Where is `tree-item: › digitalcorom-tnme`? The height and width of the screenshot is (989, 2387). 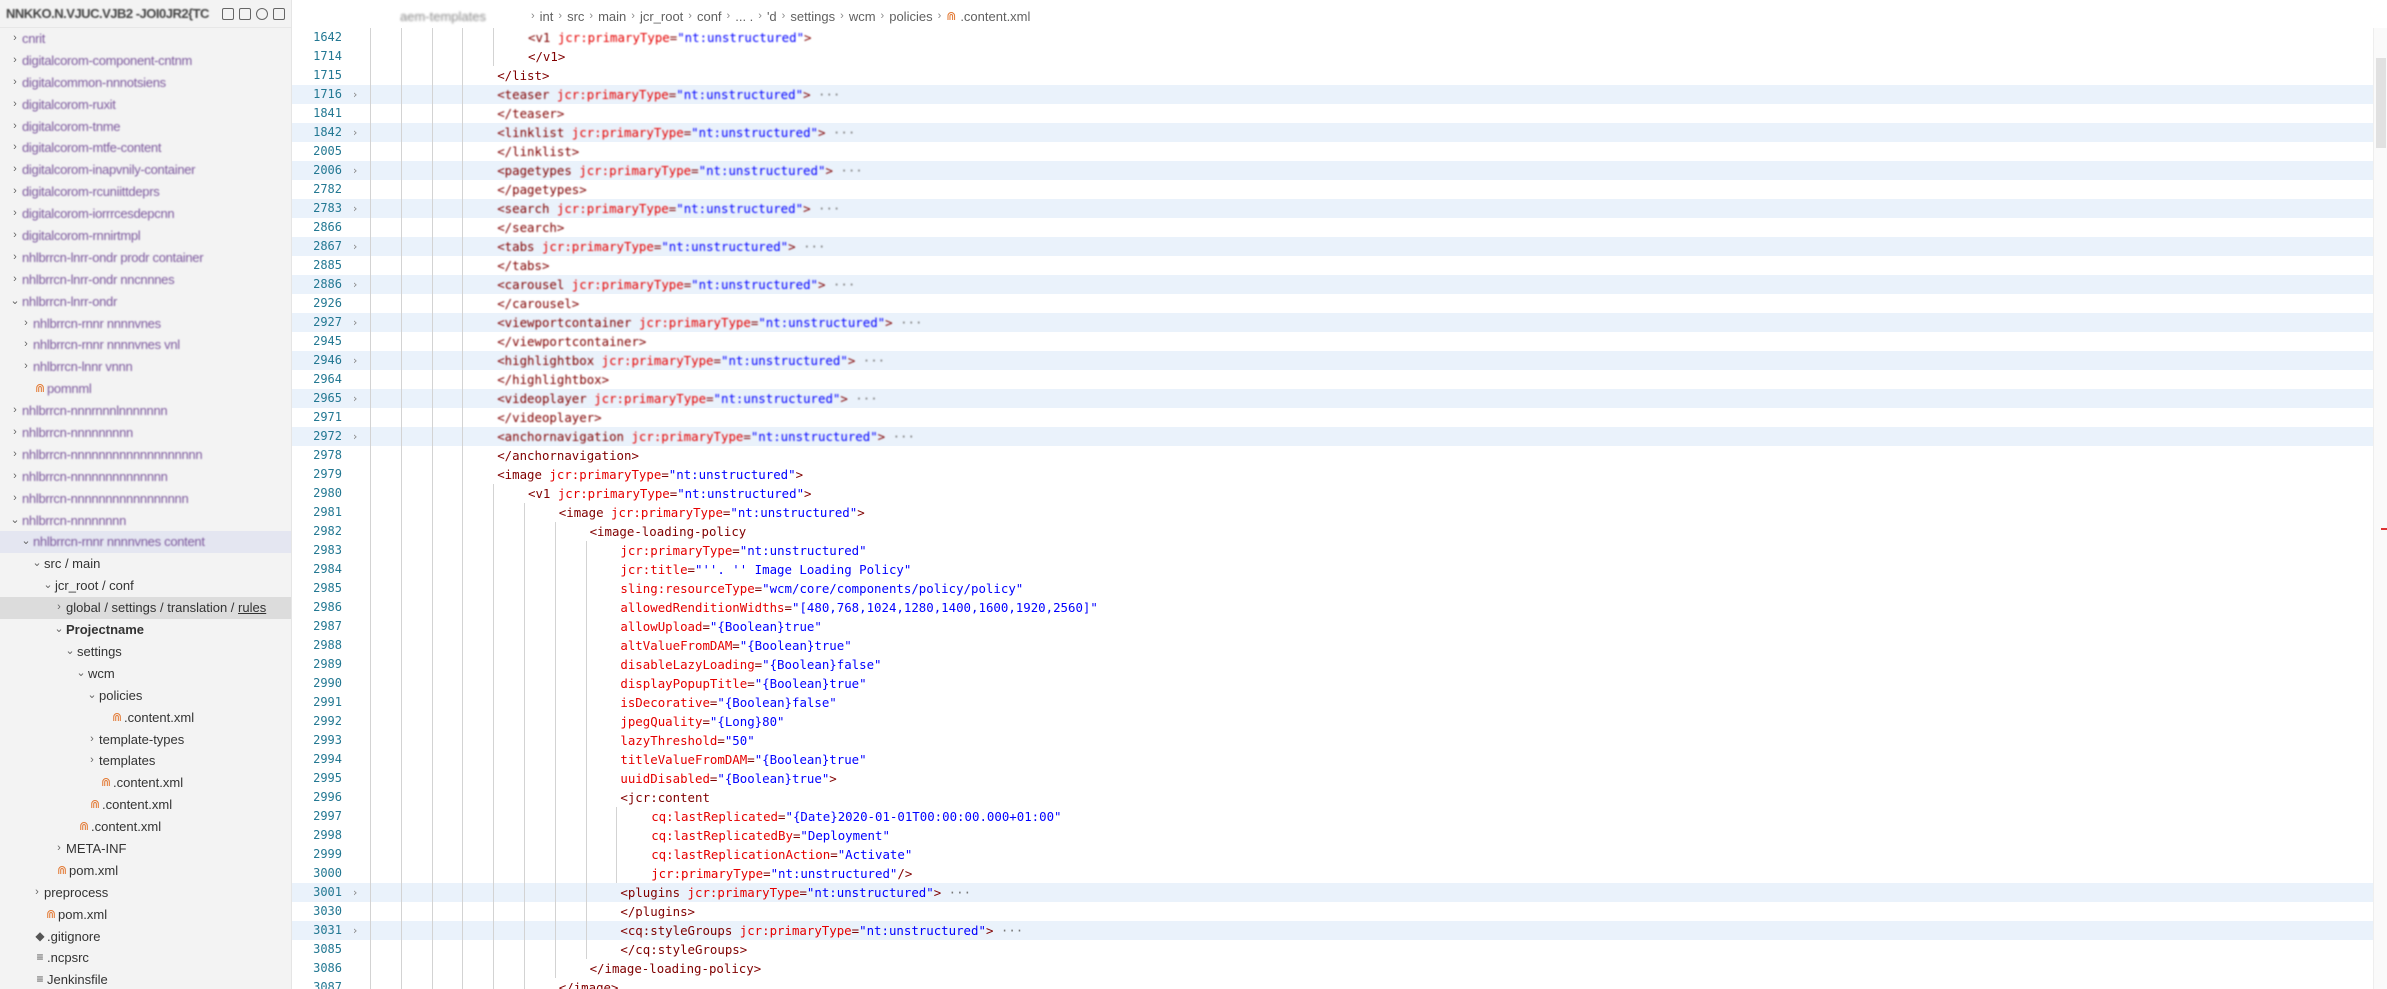
tree-item: › digitalcorom-tnme is located at coordinates (145, 127).